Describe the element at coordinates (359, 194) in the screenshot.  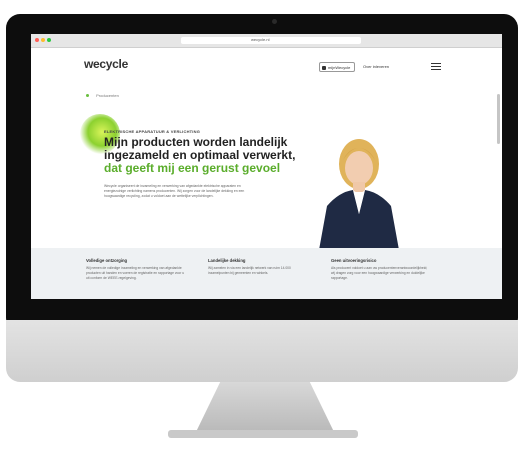
I see `woman-portrait-image` at that location.